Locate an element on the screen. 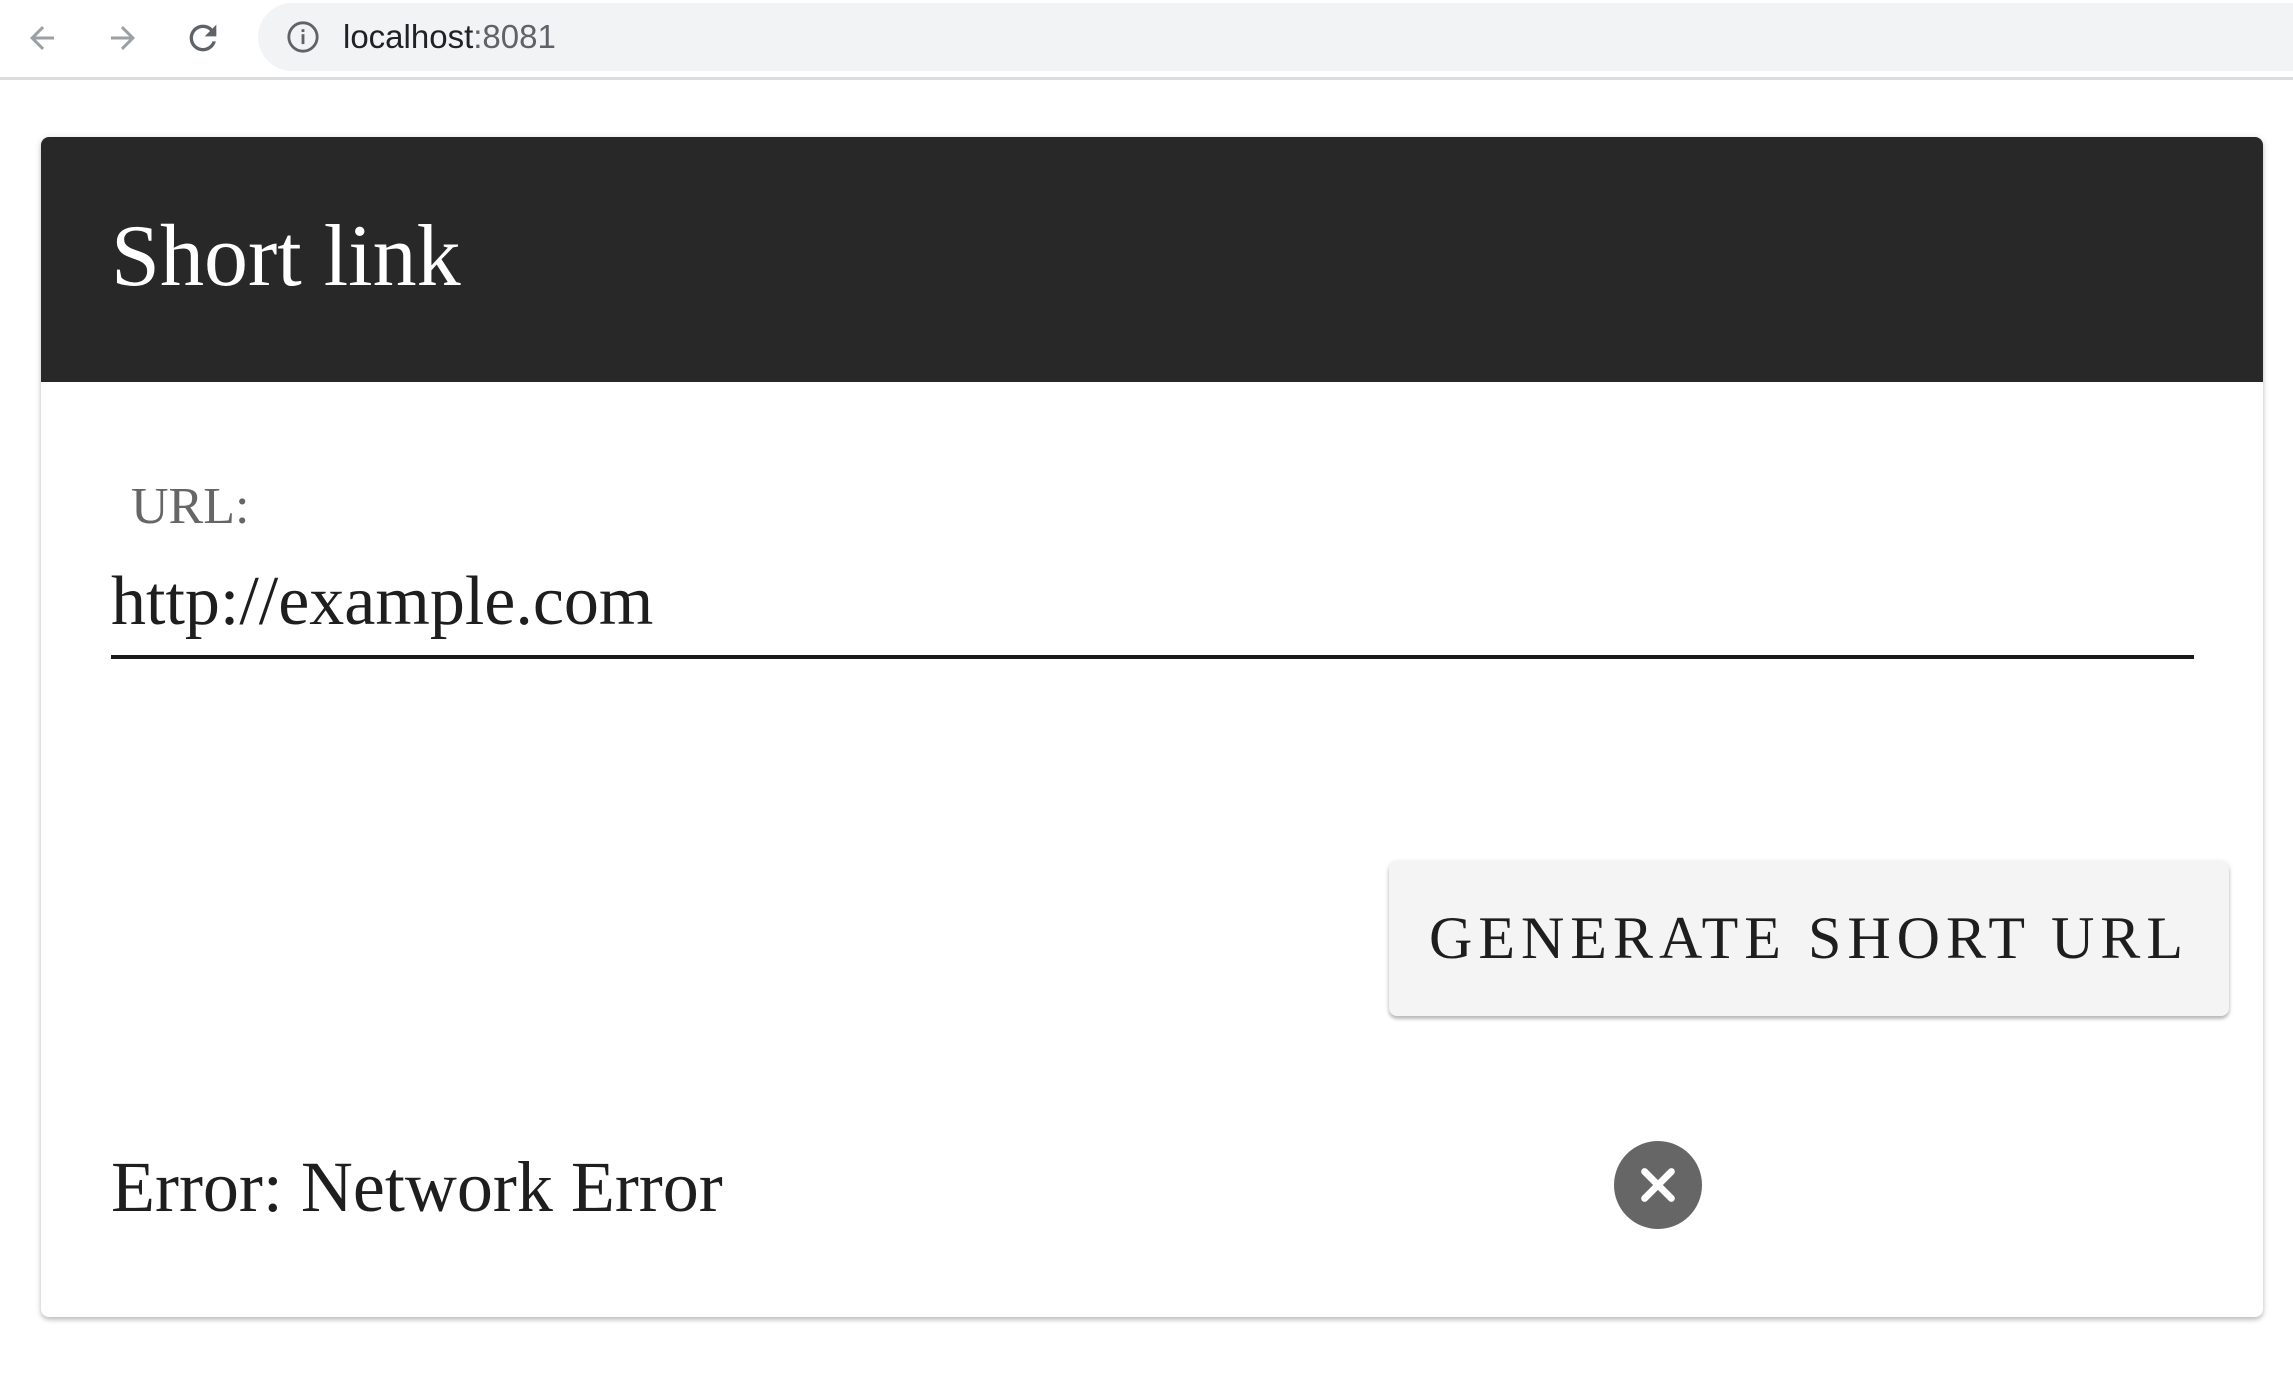 The image size is (2293, 1375). reload-button is located at coordinates (203, 38).